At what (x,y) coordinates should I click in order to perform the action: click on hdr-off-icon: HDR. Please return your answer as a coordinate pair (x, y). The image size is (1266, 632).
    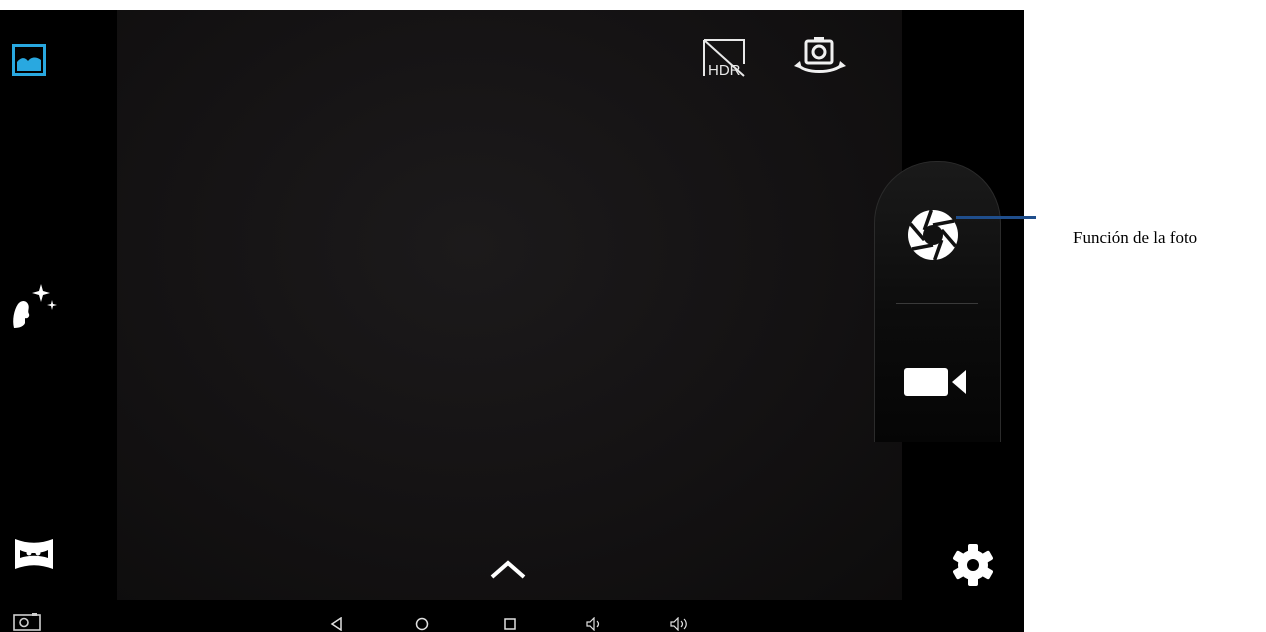
    Looking at the image, I should click on (726, 57).